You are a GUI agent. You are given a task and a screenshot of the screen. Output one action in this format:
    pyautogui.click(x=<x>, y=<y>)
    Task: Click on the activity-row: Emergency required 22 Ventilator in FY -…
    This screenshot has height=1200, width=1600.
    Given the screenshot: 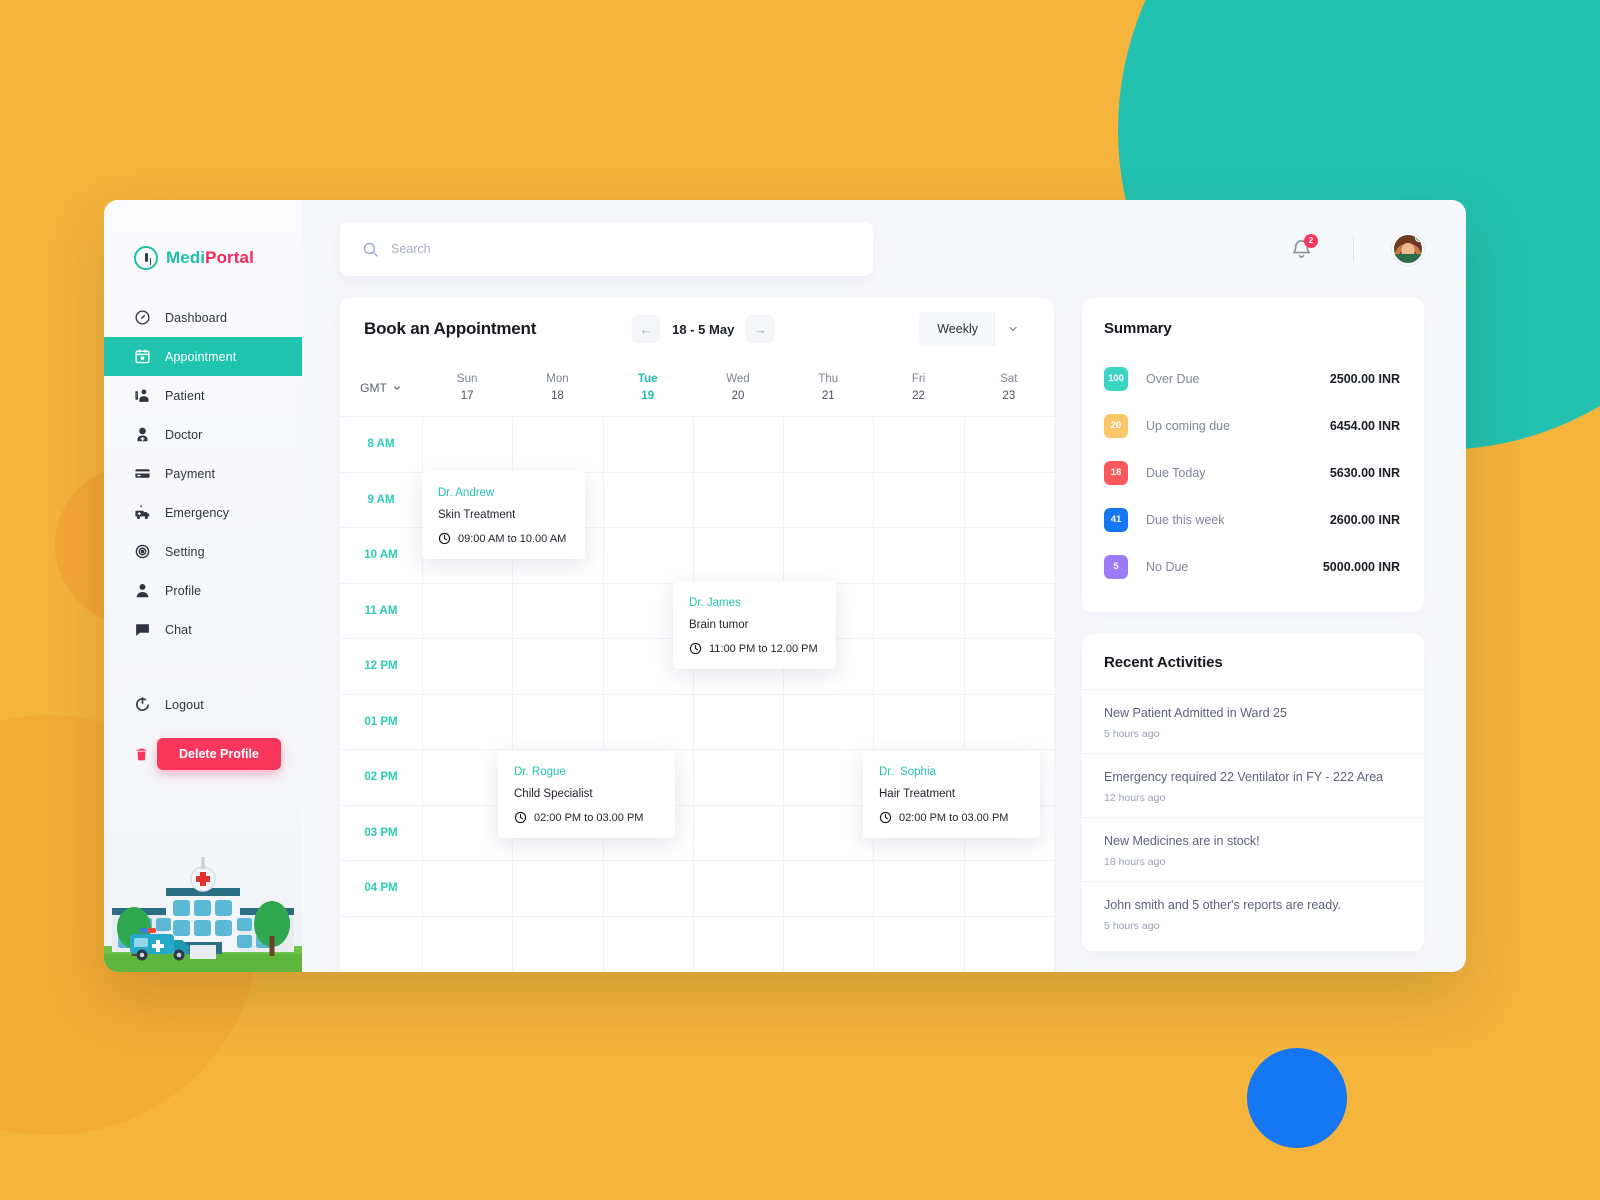 What is the action you would take?
    pyautogui.click(x=1253, y=784)
    